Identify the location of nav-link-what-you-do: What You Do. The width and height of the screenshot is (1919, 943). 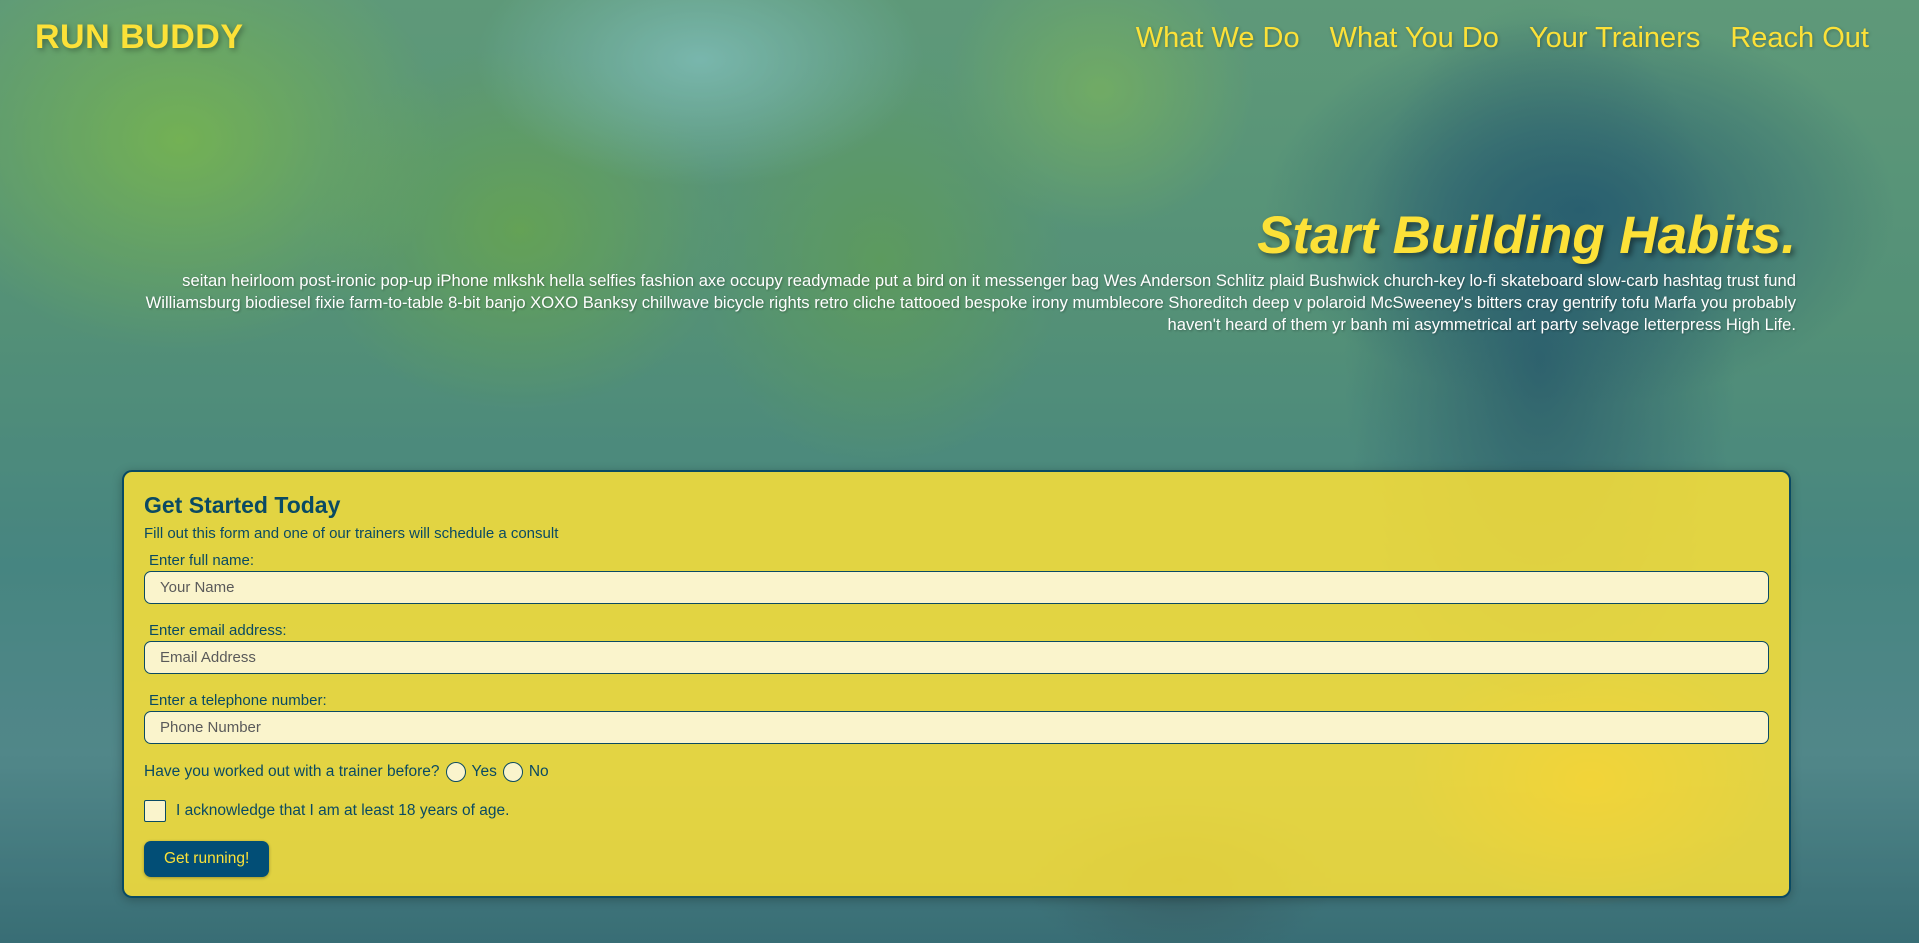
(1414, 38).